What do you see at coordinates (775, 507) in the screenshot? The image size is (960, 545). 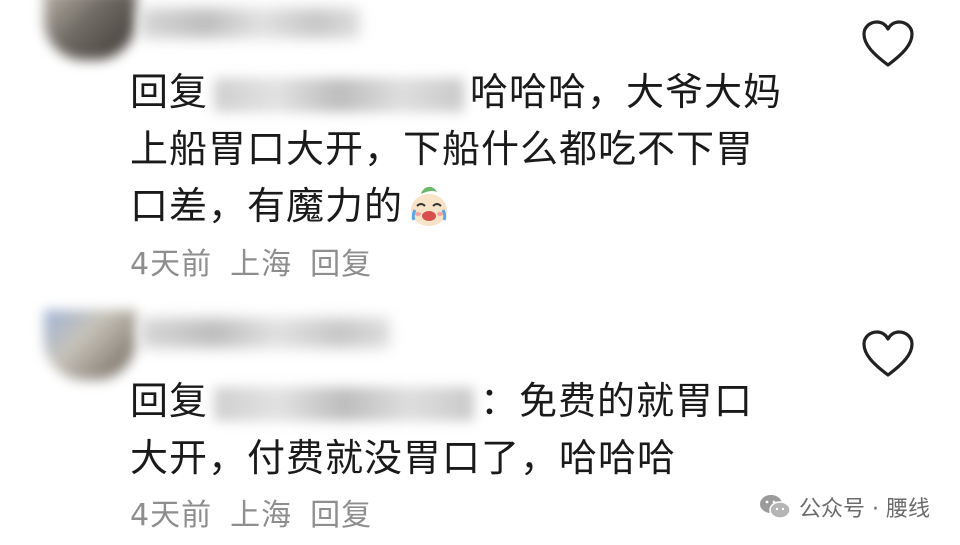 I see `wechat-icon` at bounding box center [775, 507].